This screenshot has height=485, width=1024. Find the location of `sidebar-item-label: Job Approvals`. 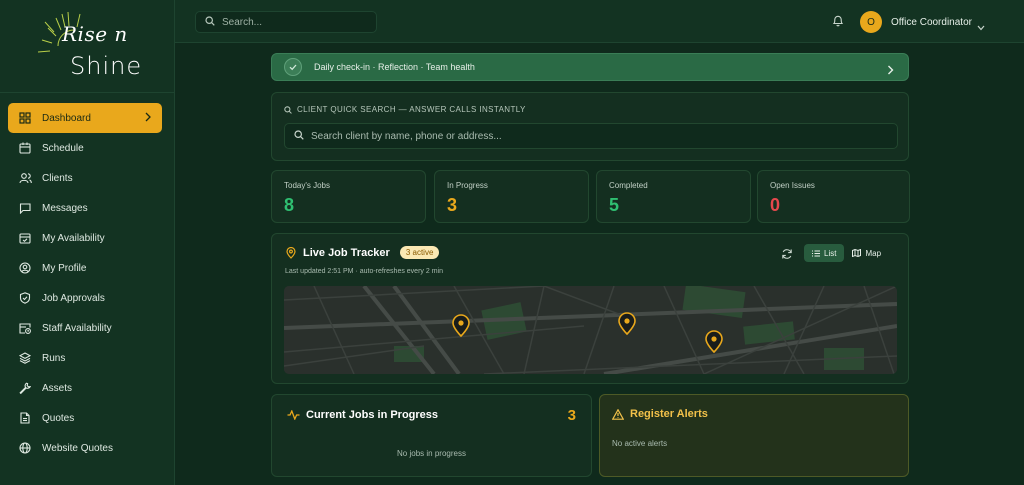

sidebar-item-label: Job Approvals is located at coordinates (73, 298).